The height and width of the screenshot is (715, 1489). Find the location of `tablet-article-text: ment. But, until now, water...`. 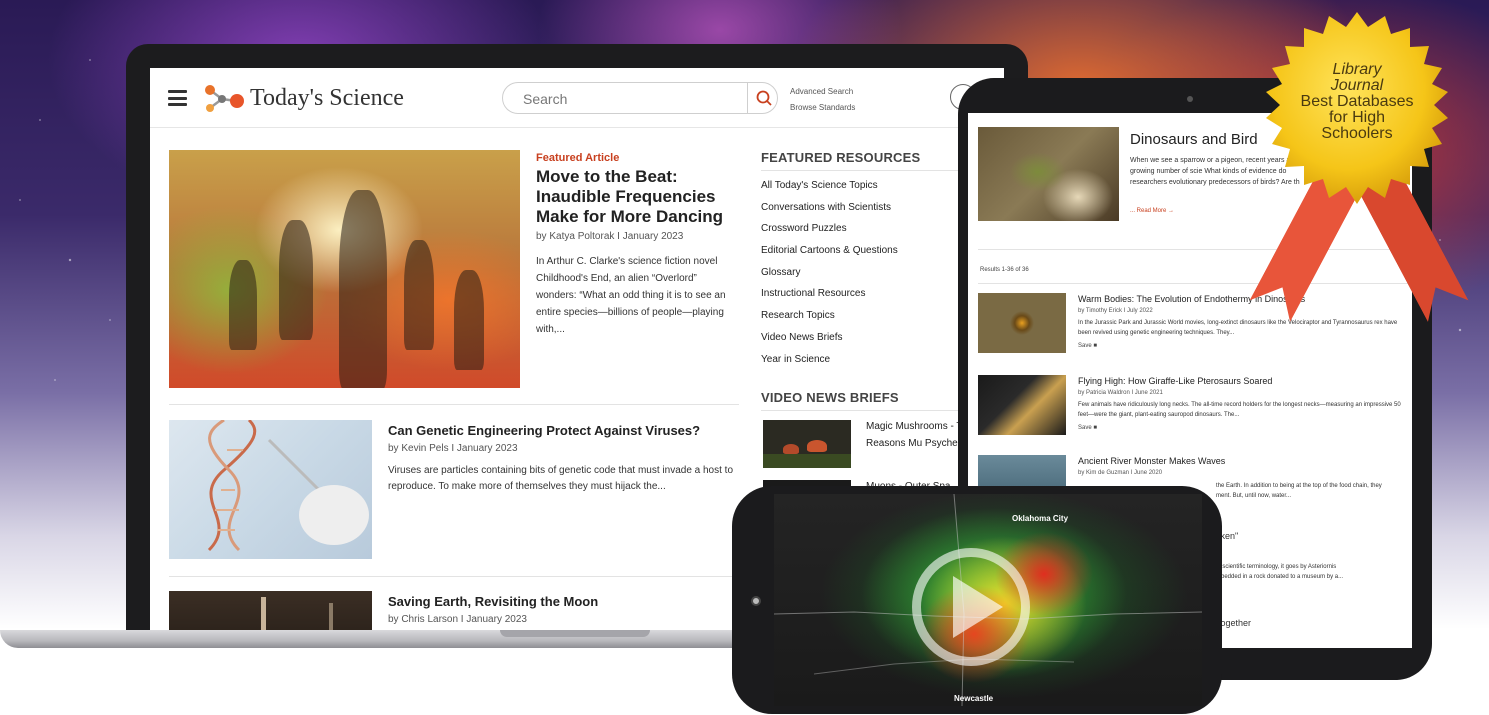

tablet-article-text: ment. But, until now, water... is located at coordinates (1254, 496).